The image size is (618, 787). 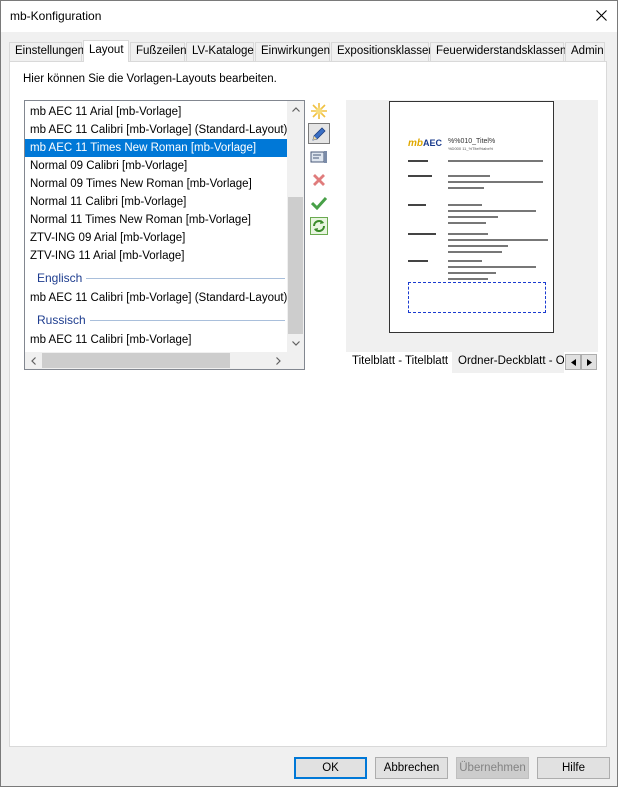 What do you see at coordinates (156, 184) in the screenshot?
I see `list-item: Normal 09 Times New Roman [mb-Vorlage]` at bounding box center [156, 184].